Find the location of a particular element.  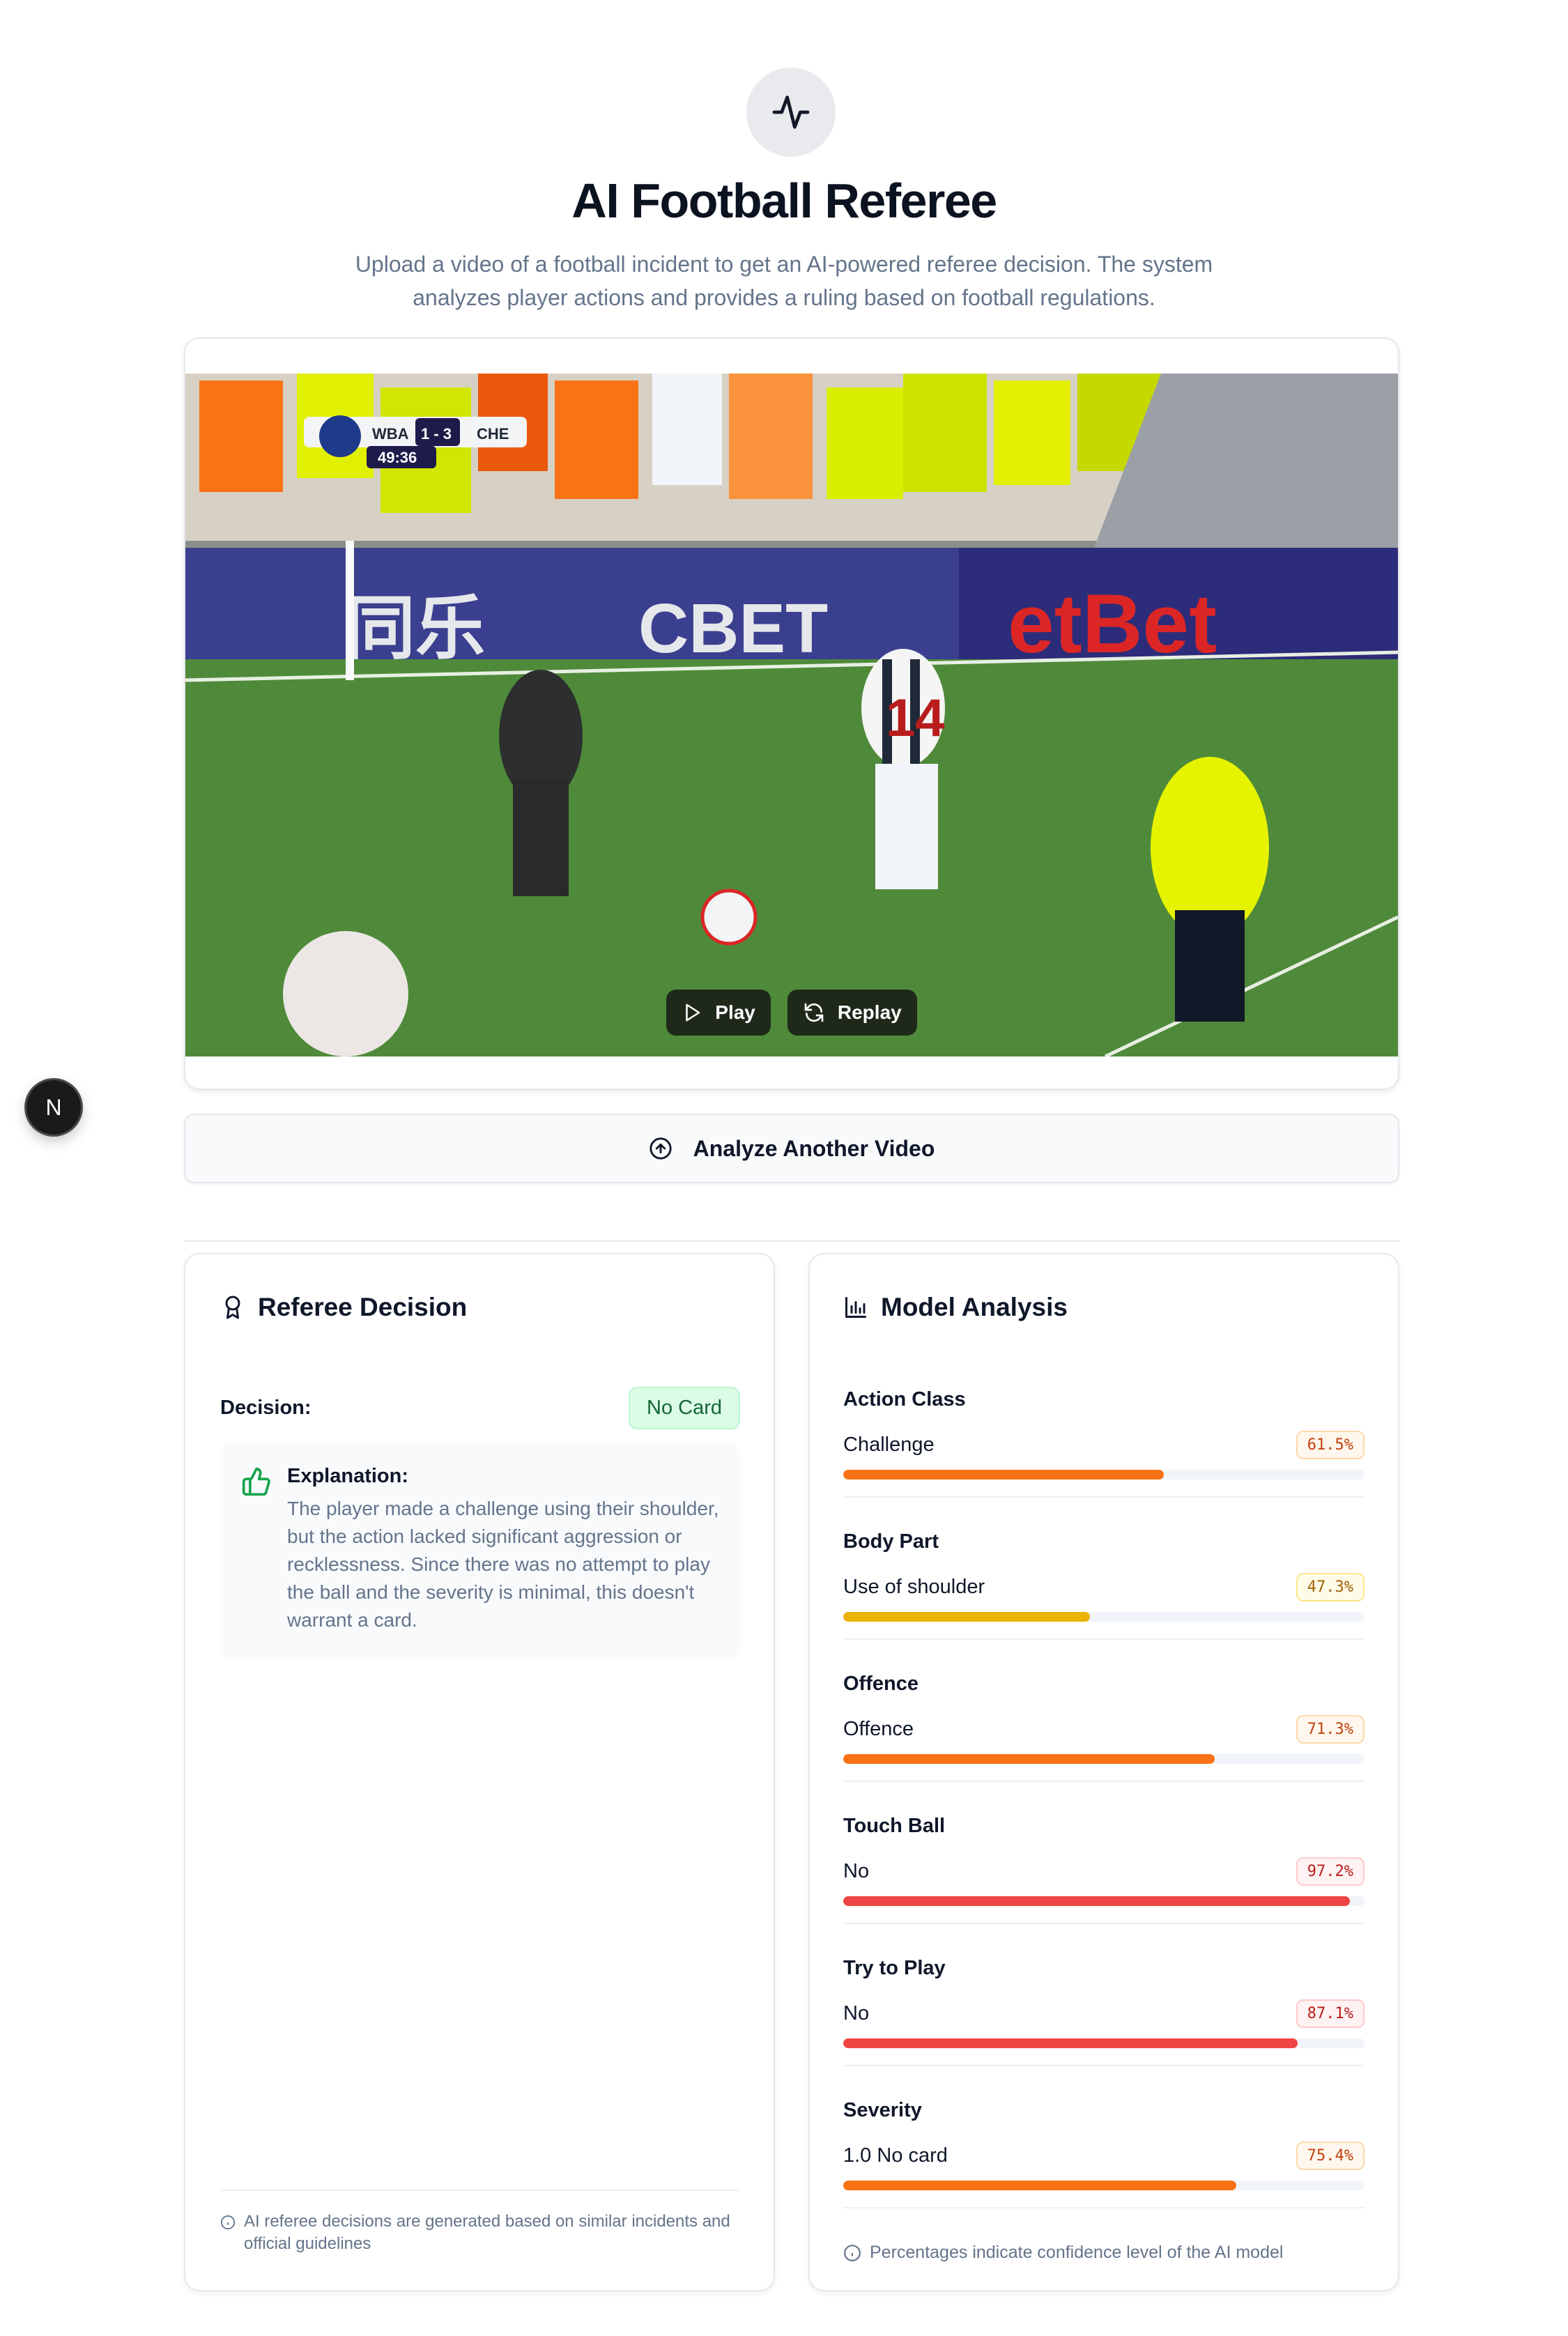

metric-value: Offence is located at coordinates (878, 1728).